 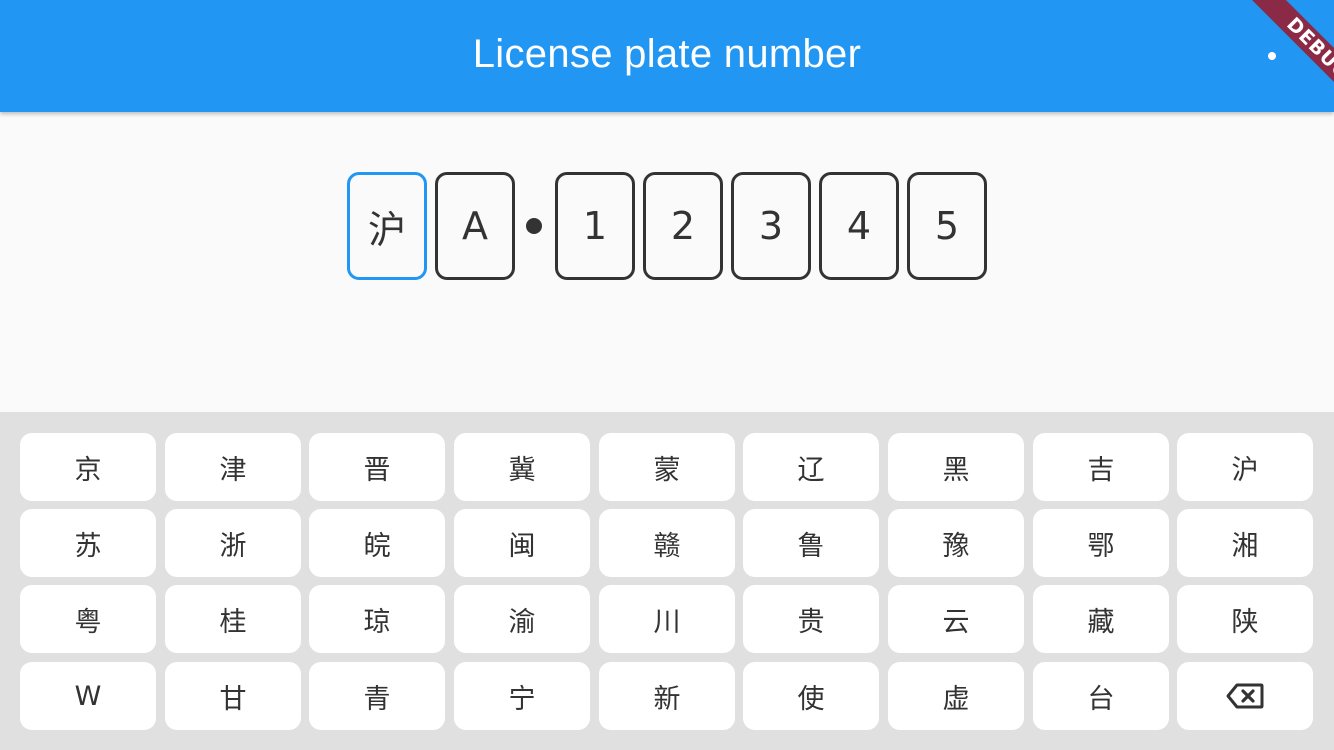 I want to click on key-su: 苏, so click(x=88, y=543).